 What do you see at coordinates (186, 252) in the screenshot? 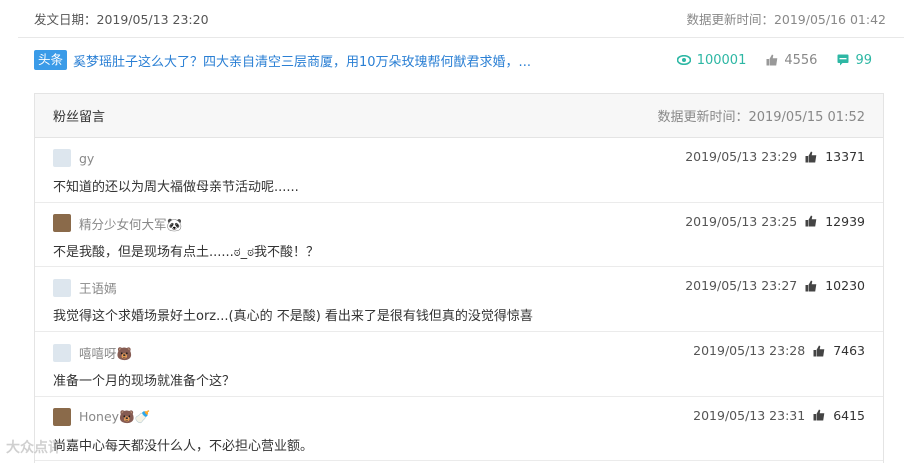
I see `comment-text: 不是我酸，但是现场有点土......ಠ_ಠ我不酸！？` at bounding box center [186, 252].